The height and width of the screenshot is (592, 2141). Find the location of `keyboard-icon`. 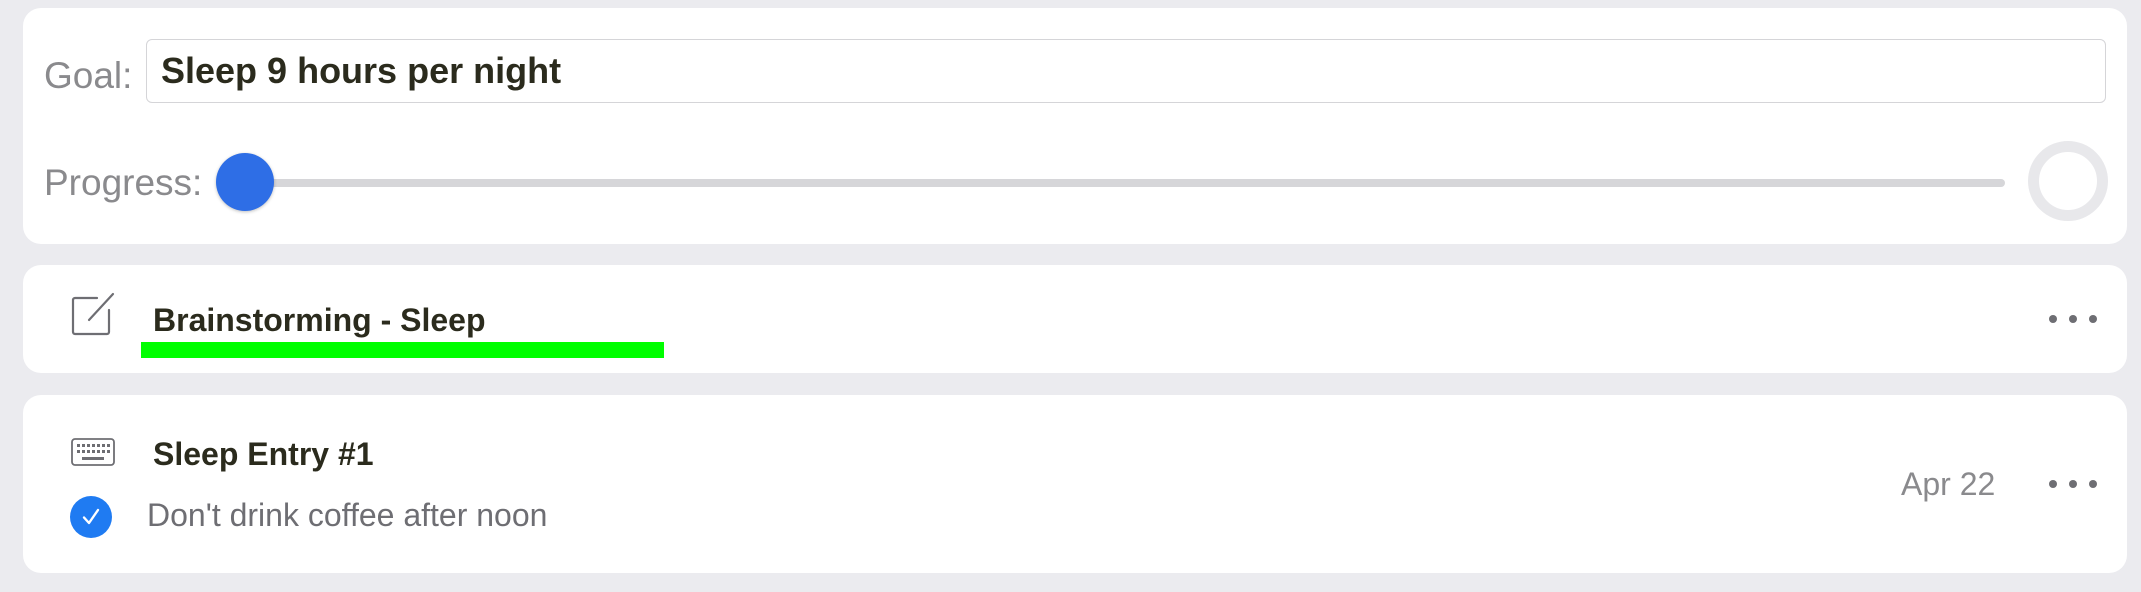

keyboard-icon is located at coordinates (93, 452).